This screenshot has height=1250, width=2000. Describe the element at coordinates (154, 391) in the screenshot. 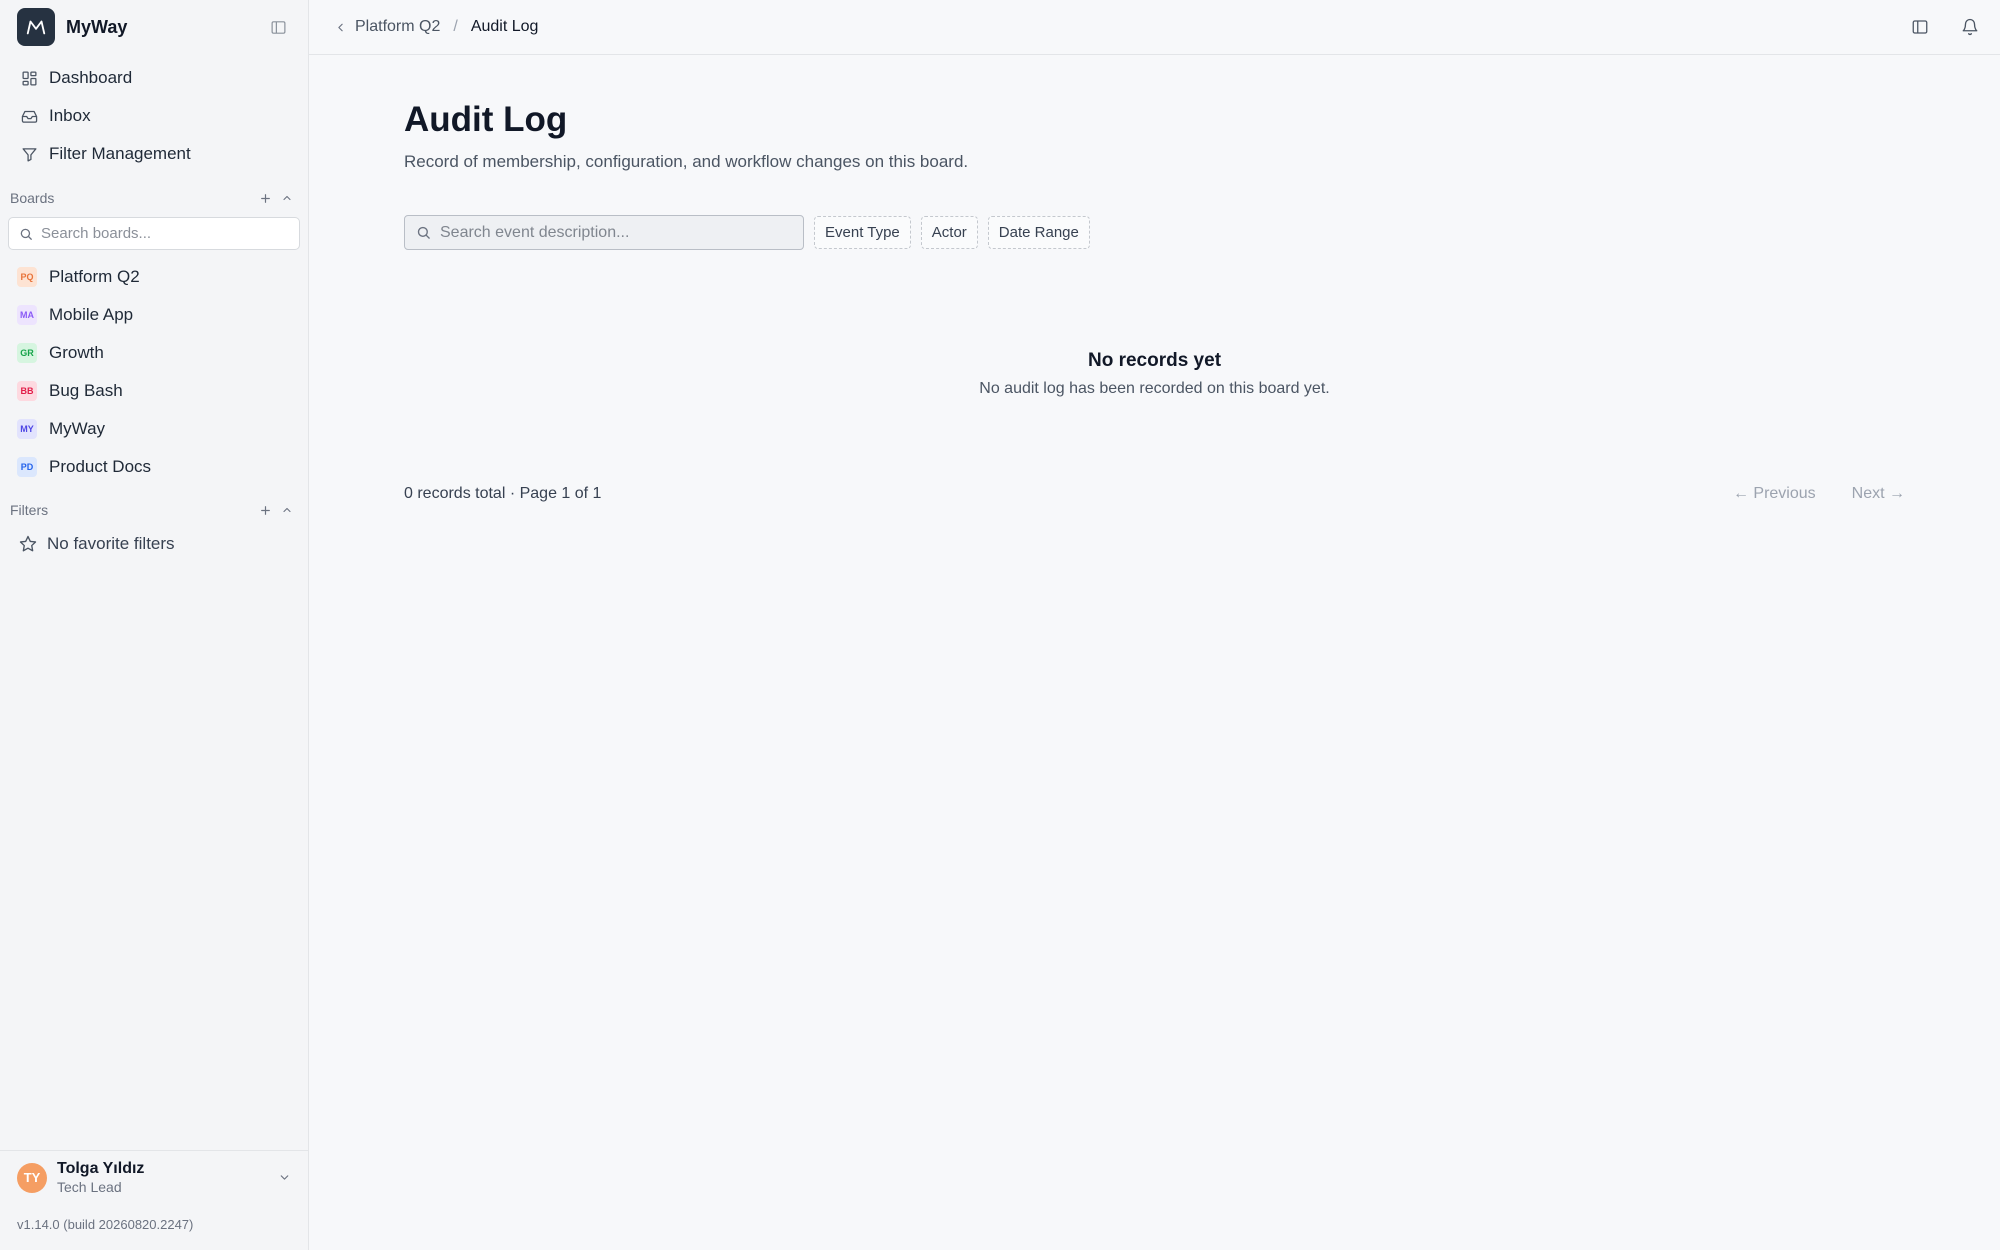

I see `board-item-bug-bash: BB Bug Bash` at that location.